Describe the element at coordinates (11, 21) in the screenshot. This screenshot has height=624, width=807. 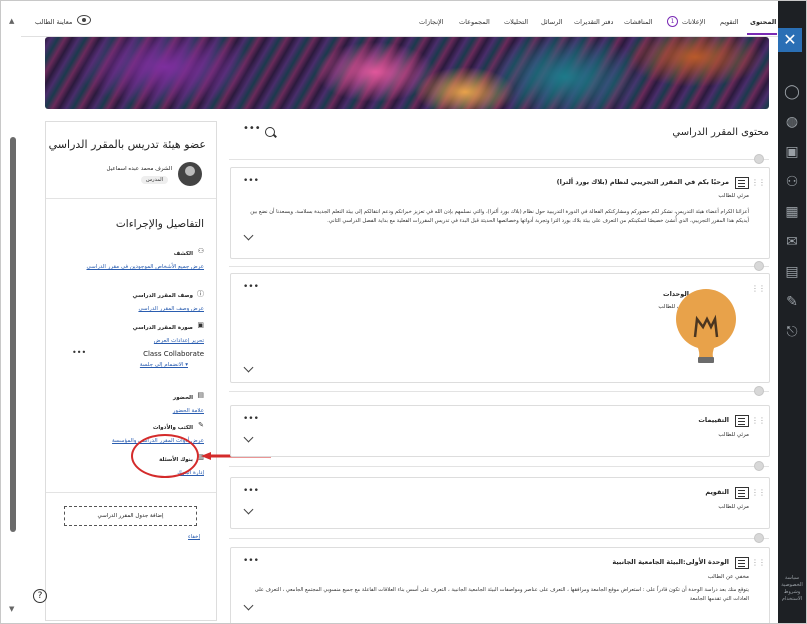
I see `scroll-up-icon: ▲` at that location.